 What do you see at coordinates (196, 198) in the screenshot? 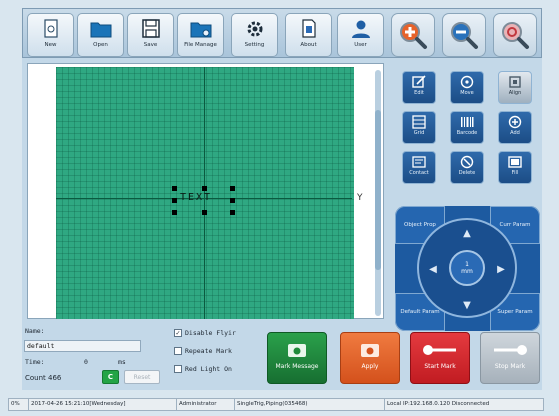
I see `mark-text-object: TEXT` at bounding box center [196, 198].